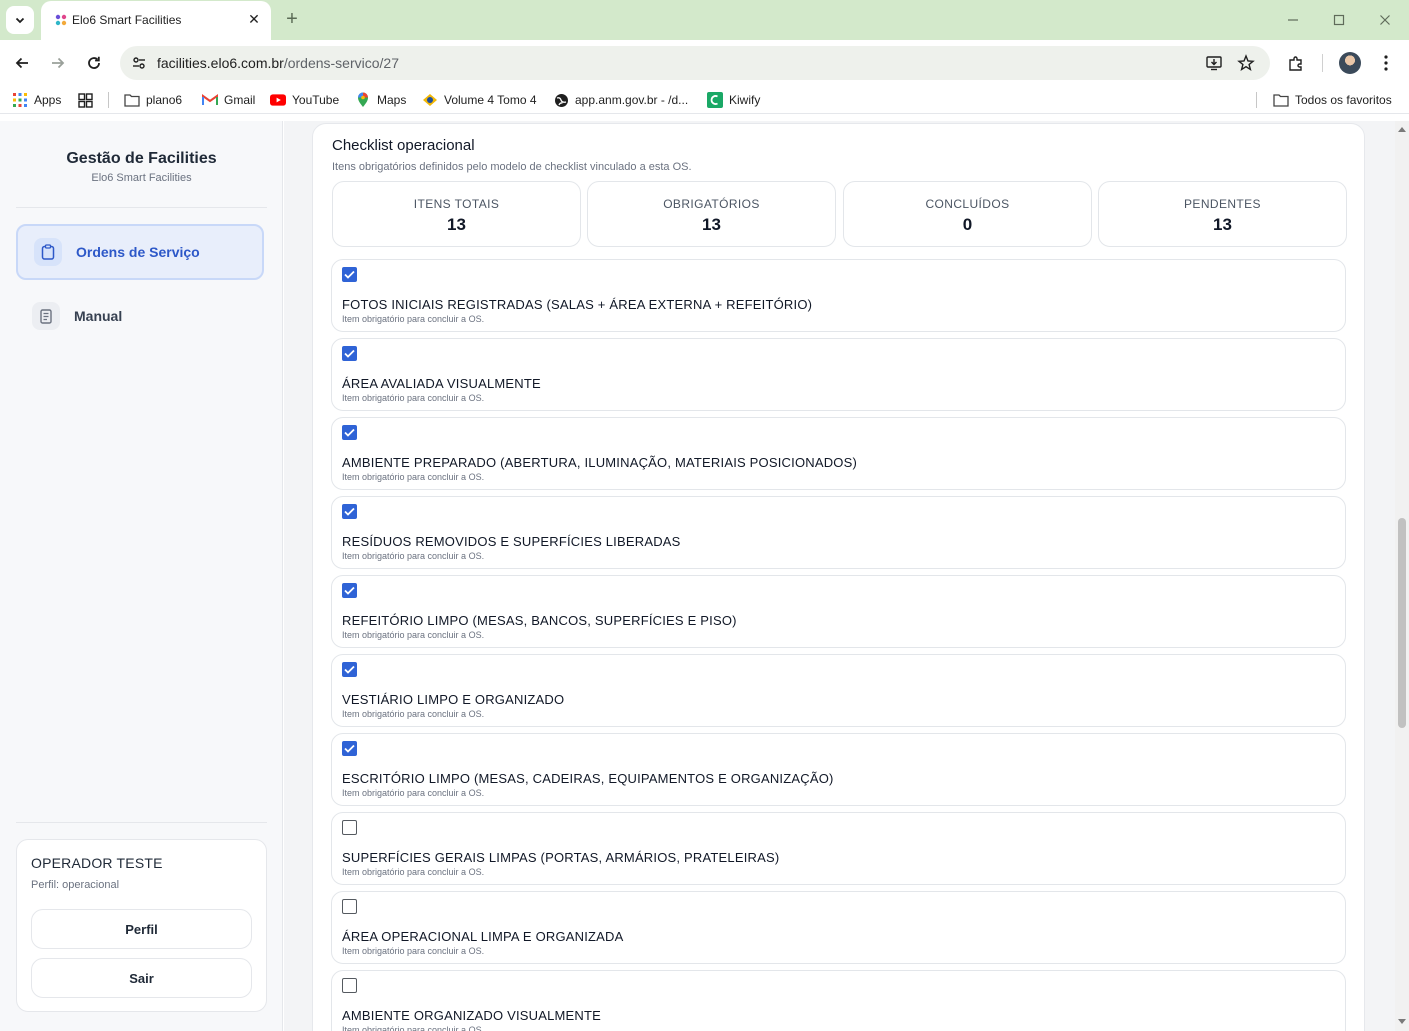 Image resolution: width=1409 pixels, height=1031 pixels. Describe the element at coordinates (479, 100) in the screenshot. I see `bookmark-volume: Volume 4 Tomo 4` at that location.